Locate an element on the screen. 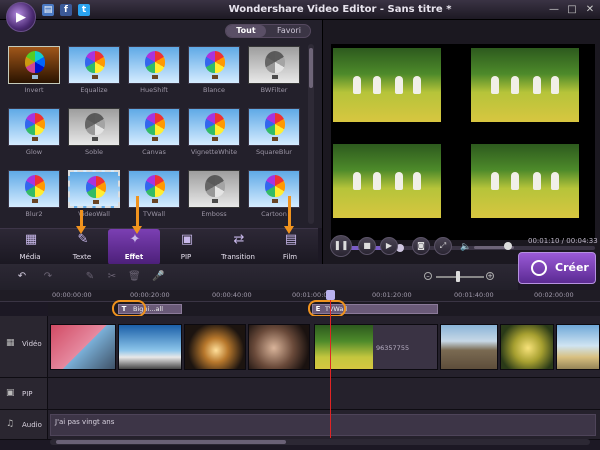 Image resolution: width=600 pixels, height=450 pixels. create-button: Créer is located at coordinates (557, 268).